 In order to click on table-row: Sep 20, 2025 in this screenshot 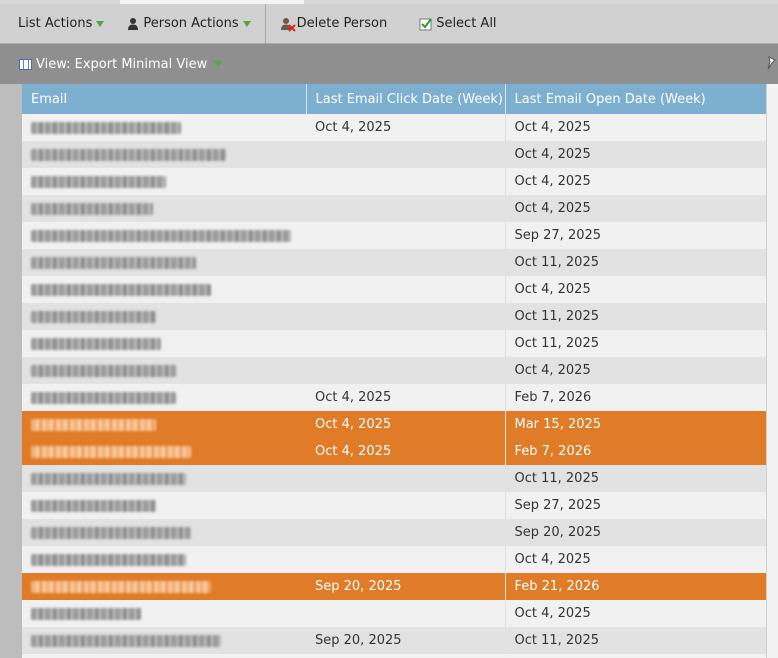, I will do `click(394, 532)`.